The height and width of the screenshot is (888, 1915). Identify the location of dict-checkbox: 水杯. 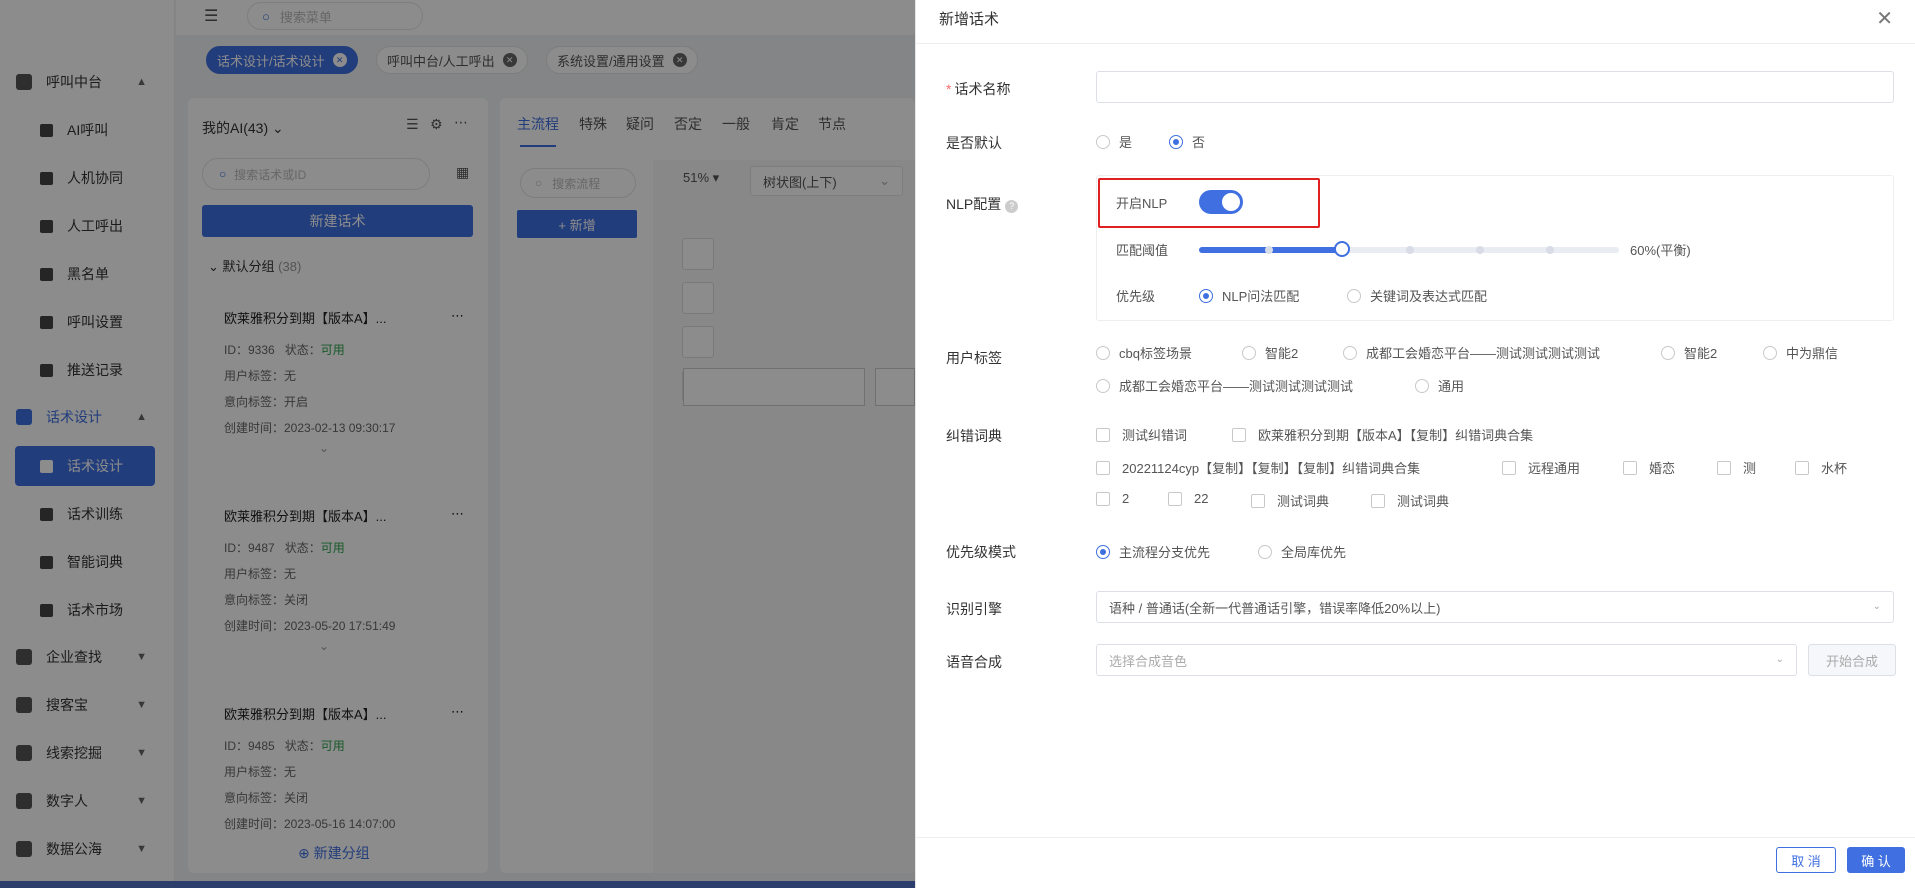
(1821, 467).